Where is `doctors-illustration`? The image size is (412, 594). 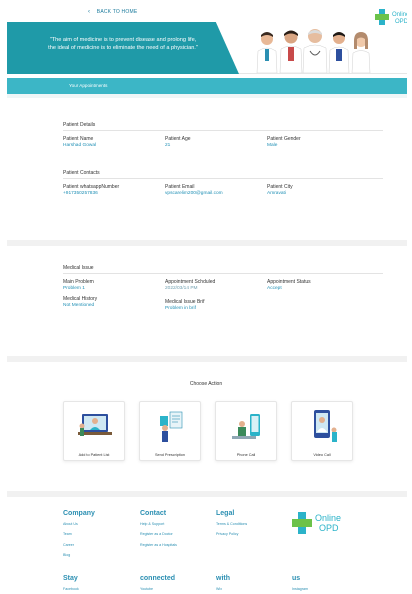
doctors-illustration is located at coordinates (313, 51).